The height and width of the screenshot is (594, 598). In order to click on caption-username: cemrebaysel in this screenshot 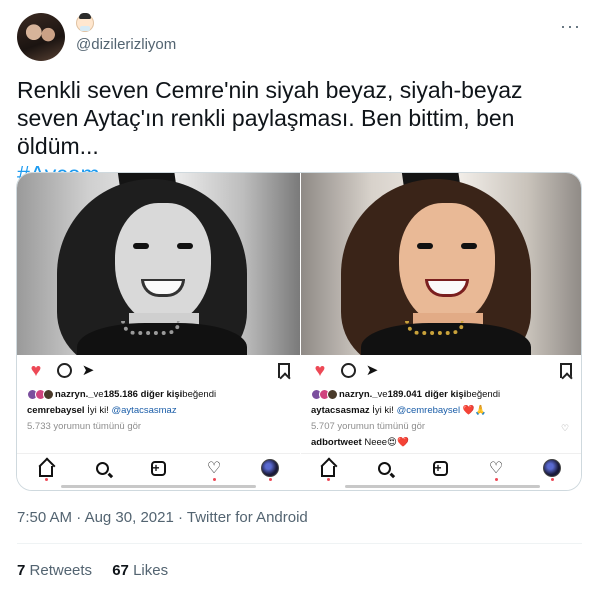, I will do `click(56, 410)`.